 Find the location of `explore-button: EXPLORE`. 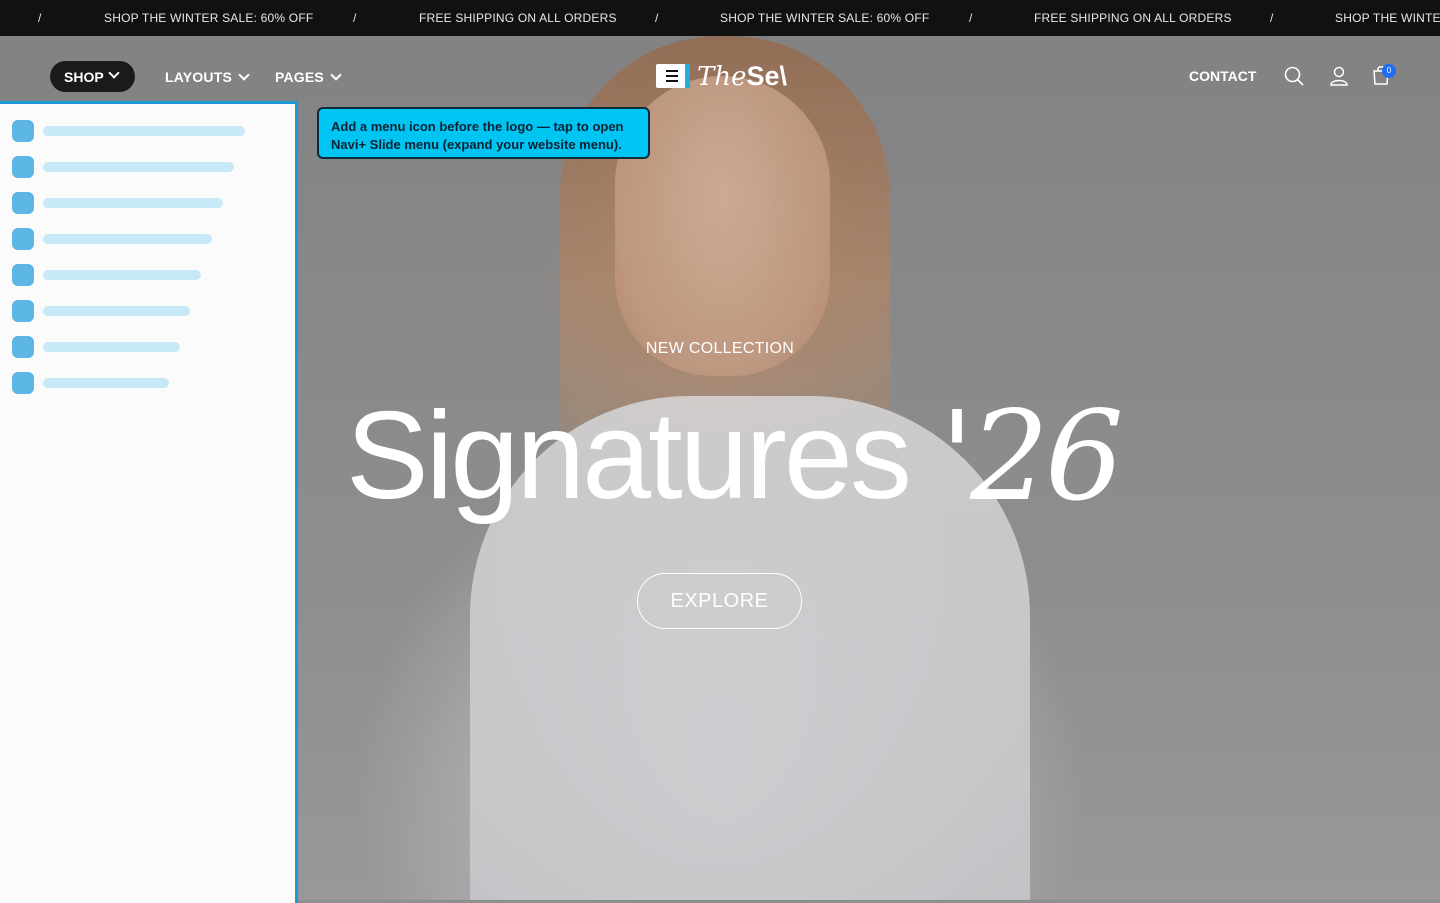

explore-button: EXPLORE is located at coordinates (719, 601).